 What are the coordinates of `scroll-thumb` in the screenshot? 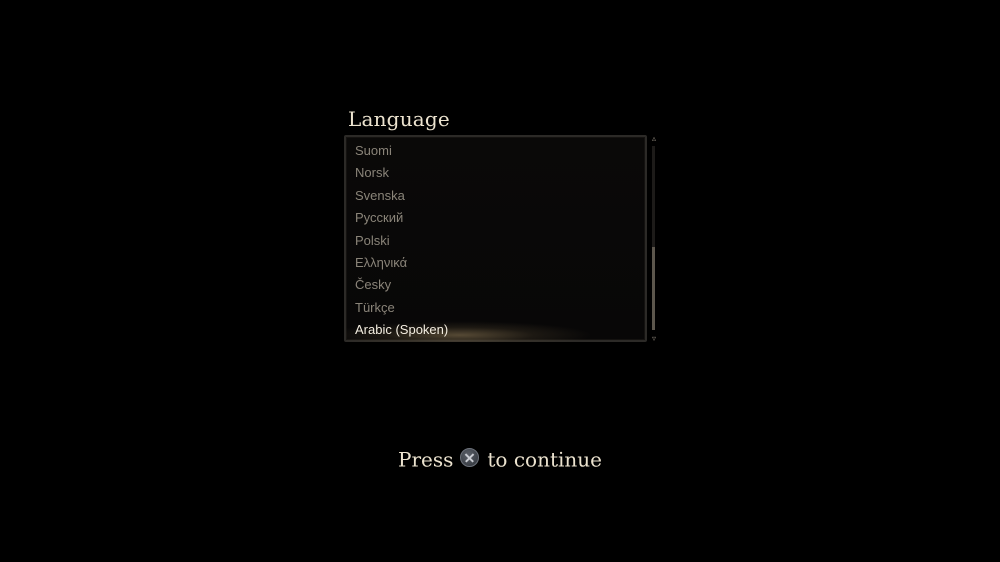 It's located at (653, 288).